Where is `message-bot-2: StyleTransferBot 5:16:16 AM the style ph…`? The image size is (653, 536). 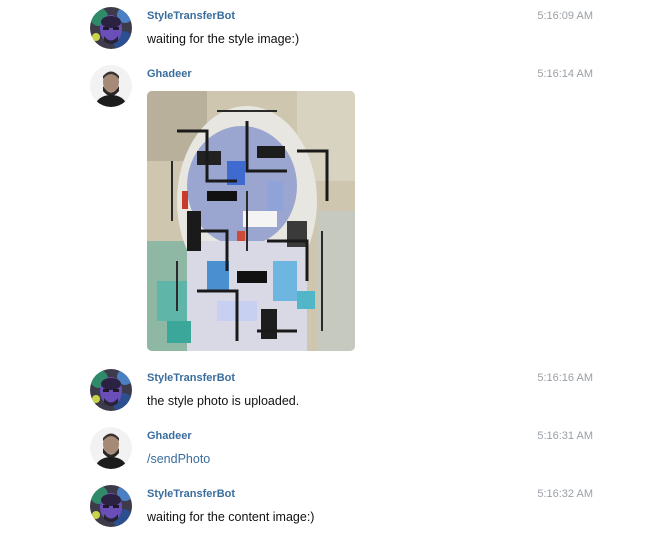
message-bot-2: StyleTransferBot 5:16:16 AM the style ph… is located at coordinates (326, 394).